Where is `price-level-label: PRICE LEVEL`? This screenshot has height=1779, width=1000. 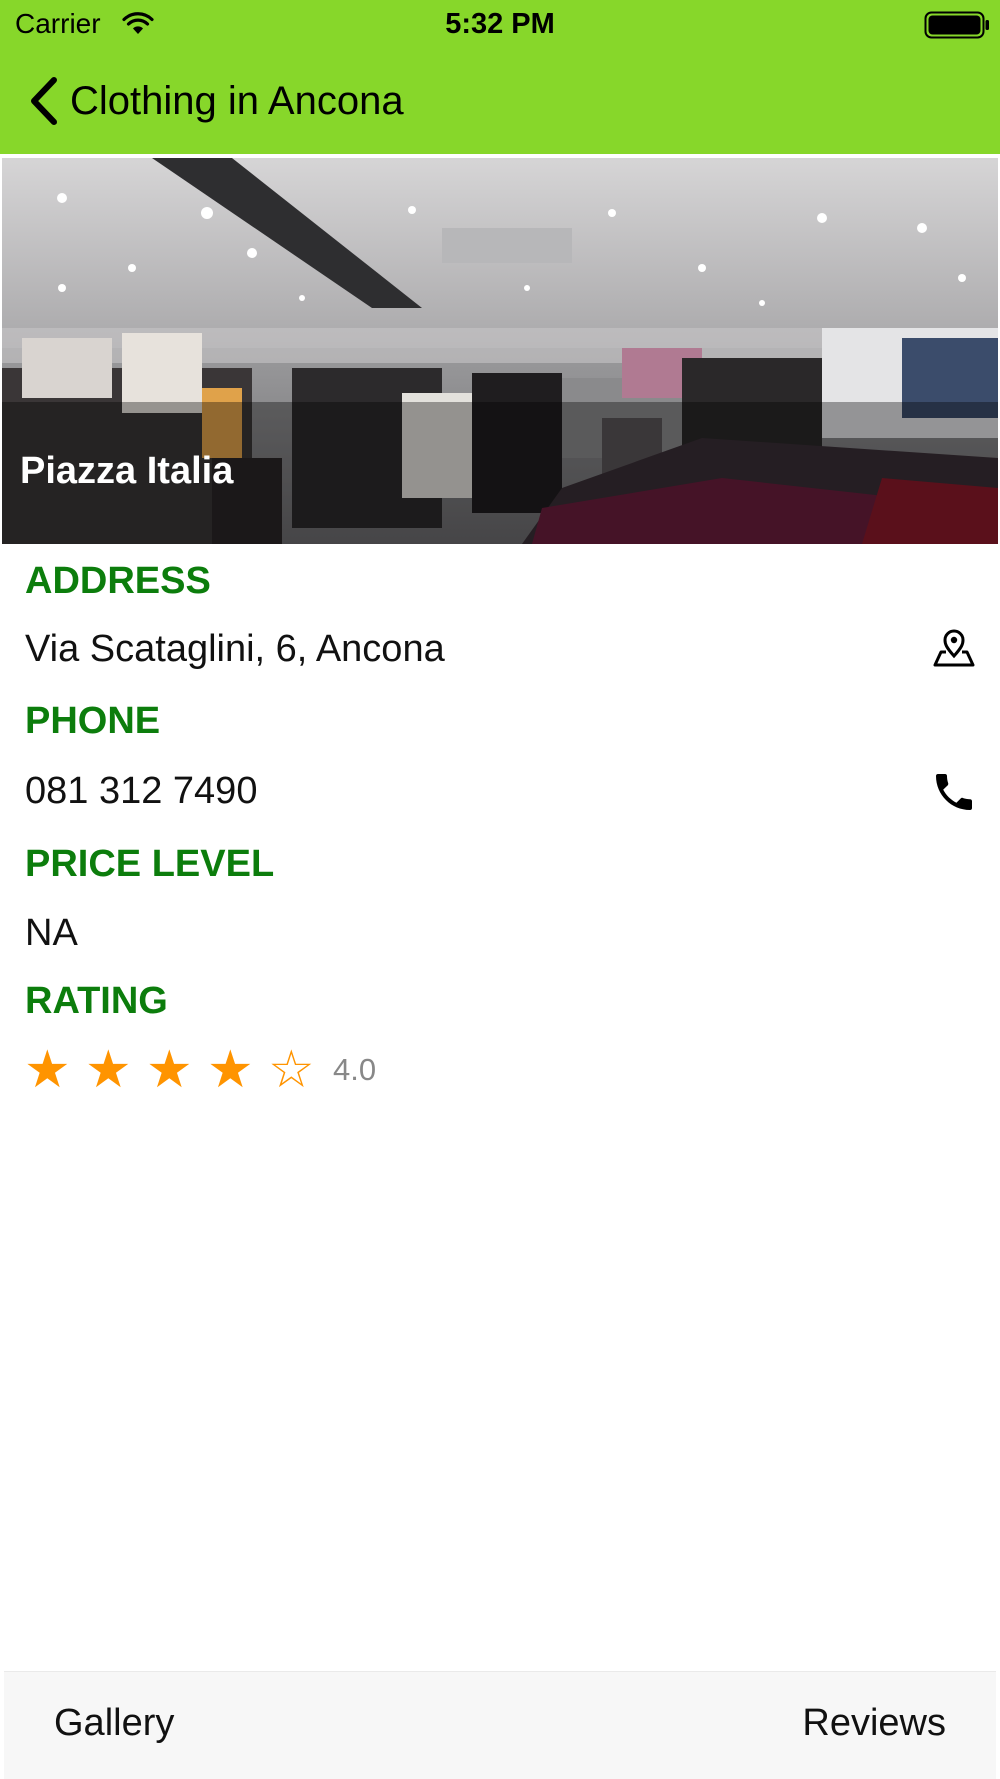 price-level-label: PRICE LEVEL is located at coordinates (150, 864).